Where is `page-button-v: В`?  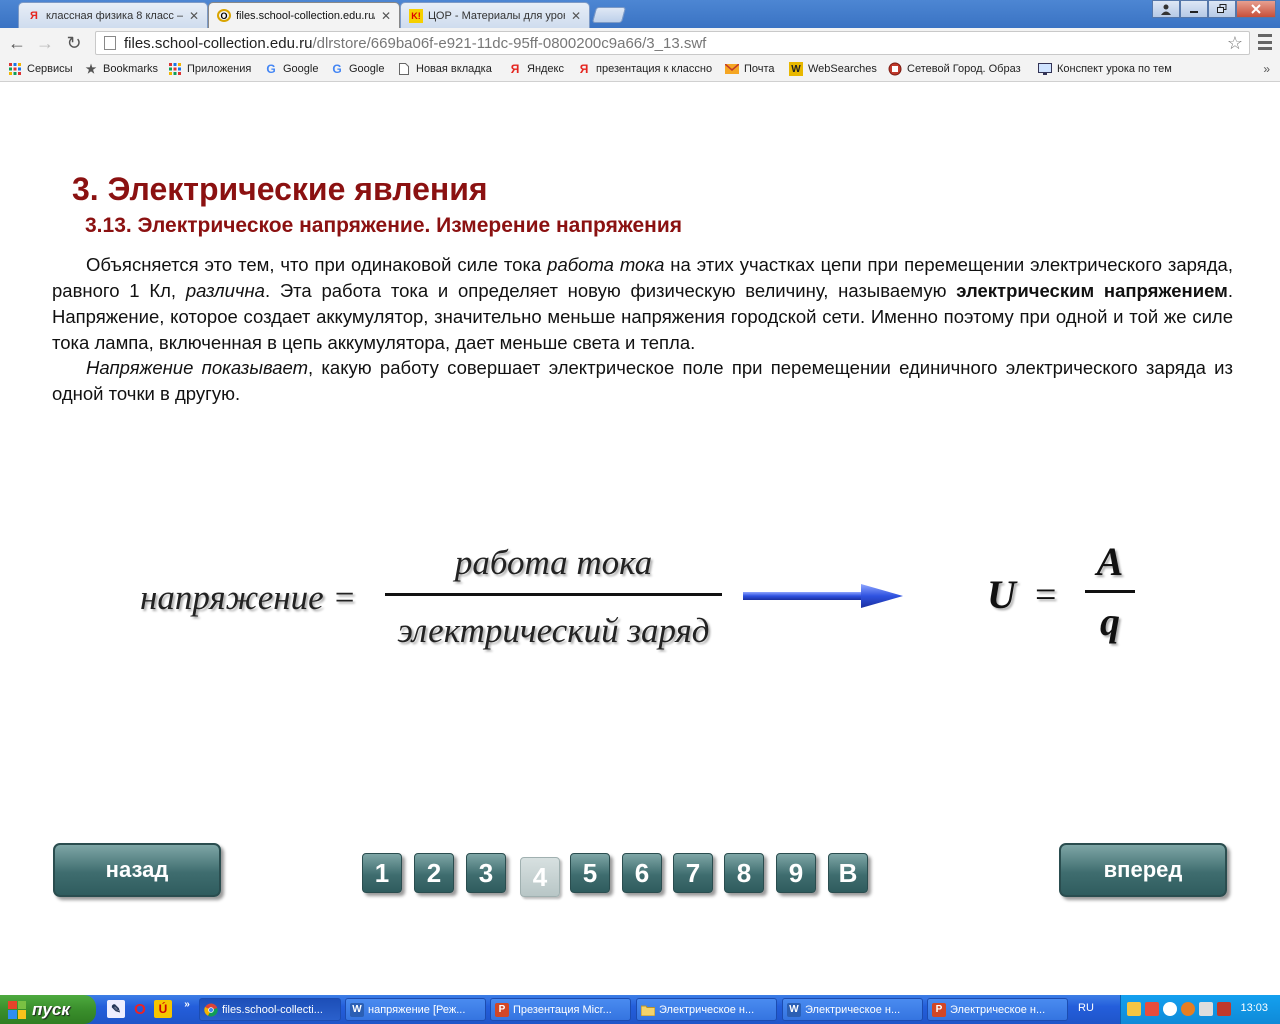 page-button-v: В is located at coordinates (848, 873).